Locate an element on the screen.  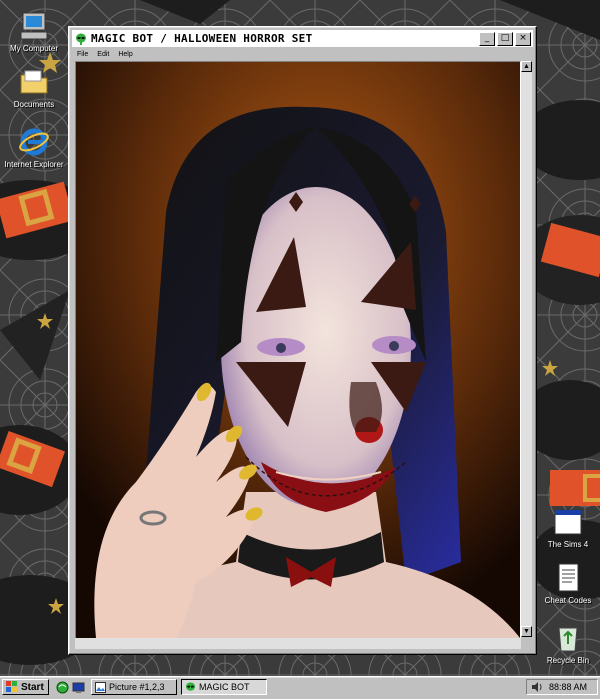
desktop-icon-internet-explorer: Internet Explorer is located at coordinates (34, 147).